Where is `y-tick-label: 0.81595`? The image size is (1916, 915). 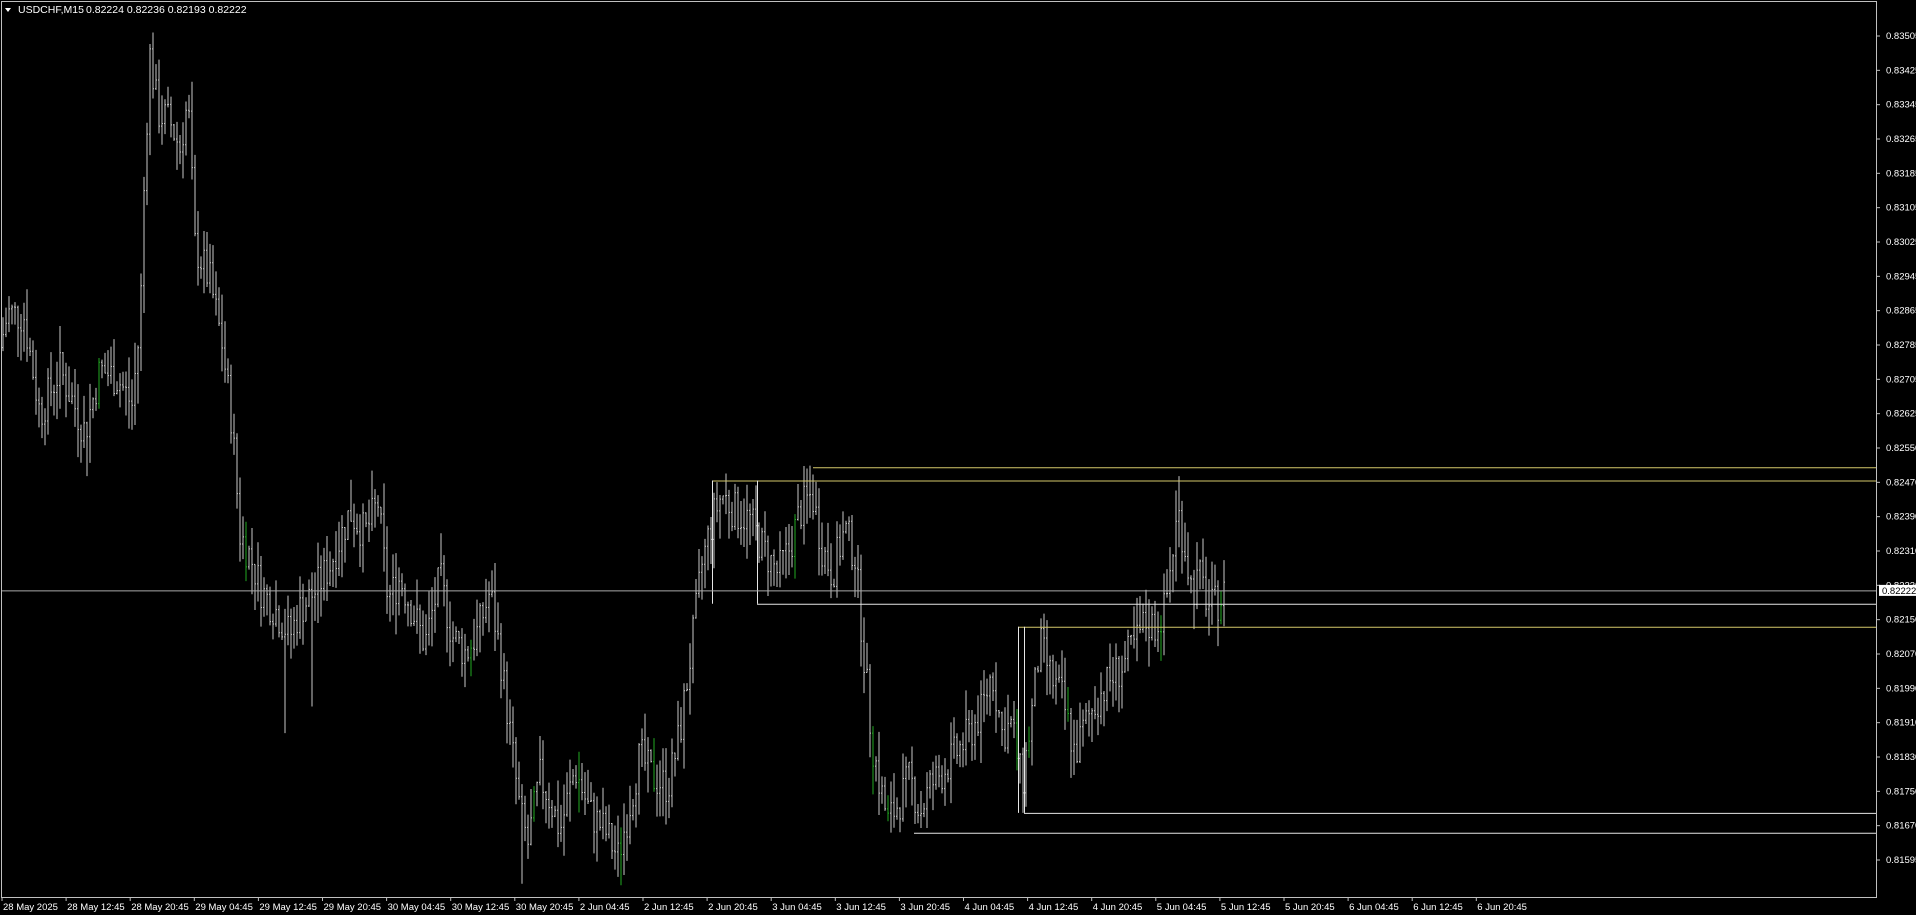
y-tick-label: 0.81595 is located at coordinates (1901, 860).